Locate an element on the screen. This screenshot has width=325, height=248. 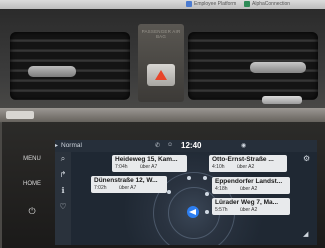
power-knob-icon: ⏻ is located at coordinates (32, 211).